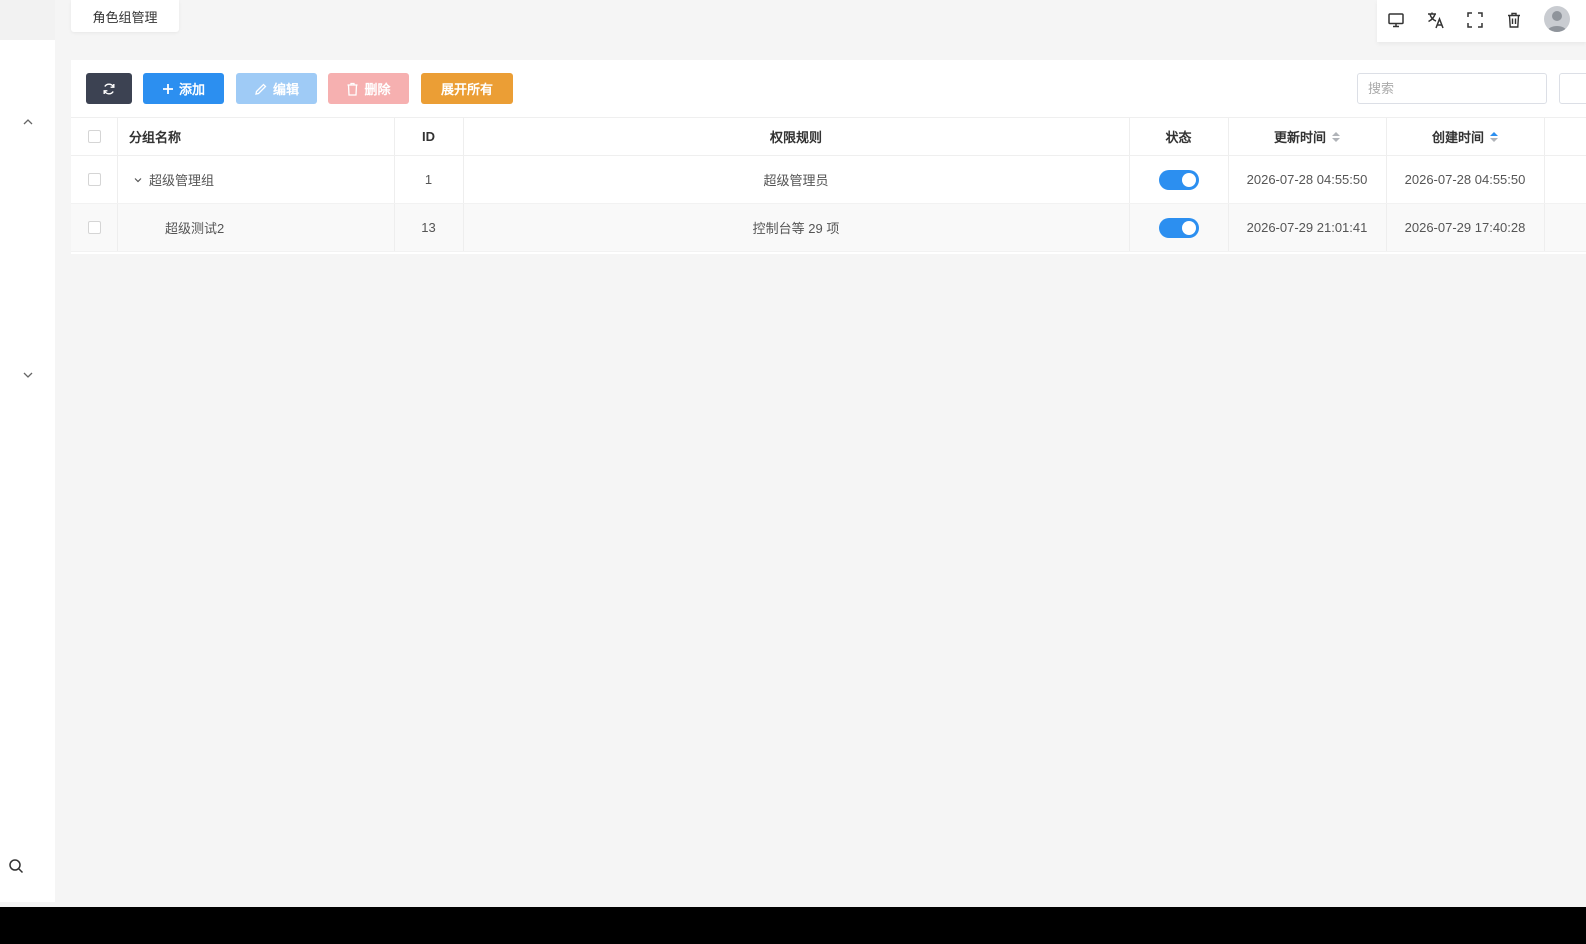 The image size is (1586, 944). Describe the element at coordinates (195, 228) in the screenshot. I see `row-name: 超级测试2` at that location.